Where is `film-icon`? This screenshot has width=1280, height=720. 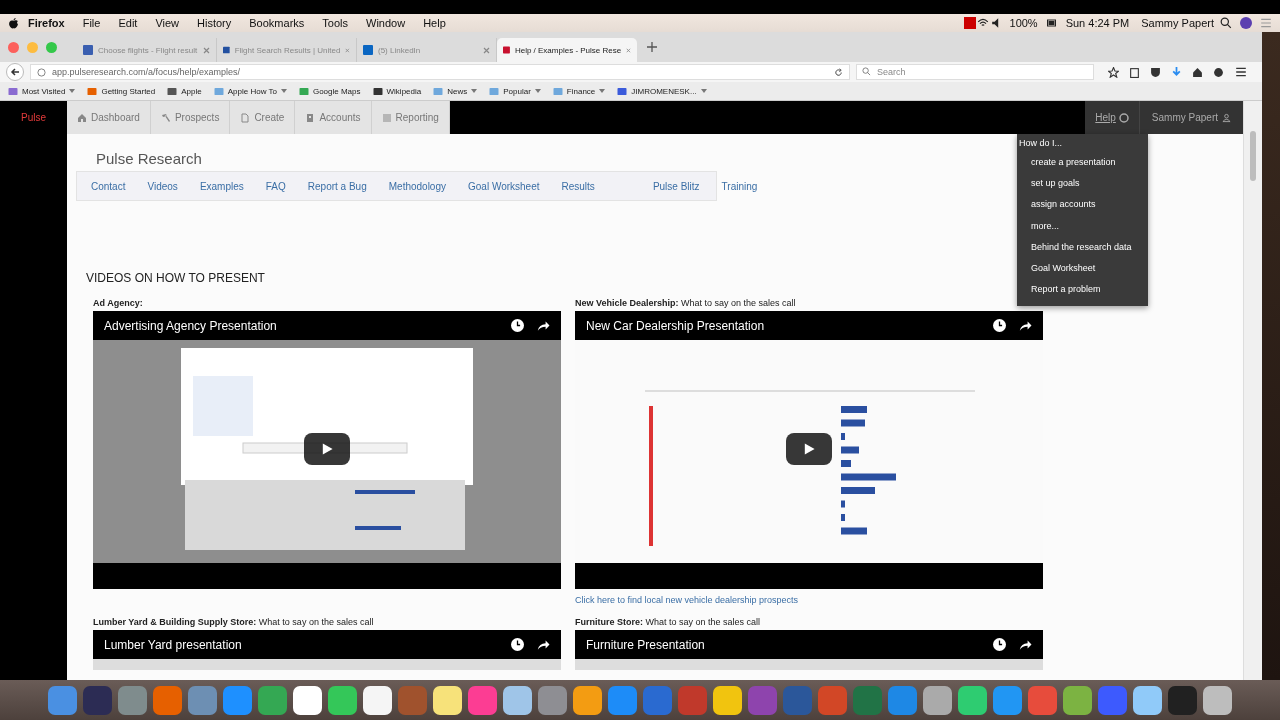
film-icon is located at coordinates (969, 23).